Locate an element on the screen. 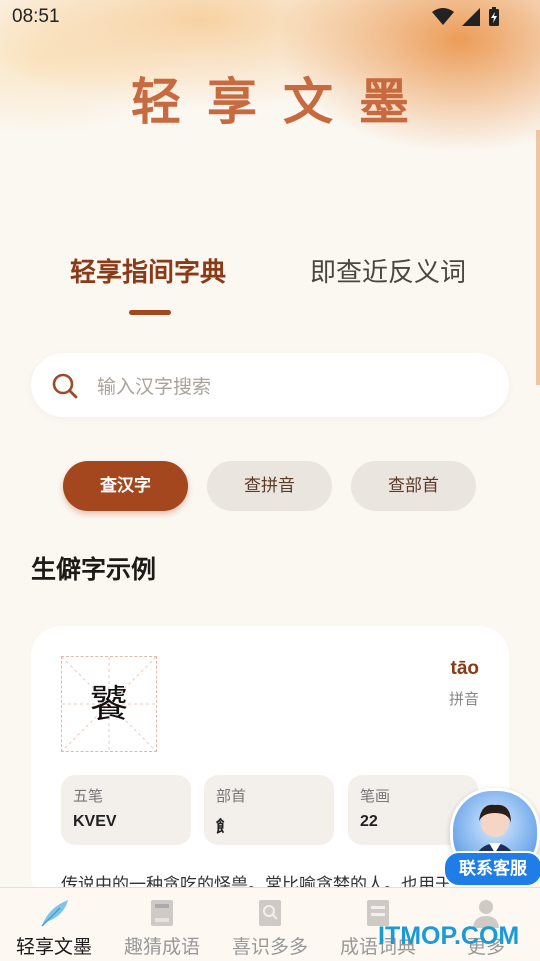 Image resolution: width=540 pixels, height=961 pixels. watermark: ITMOP.COM is located at coordinates (449, 936).